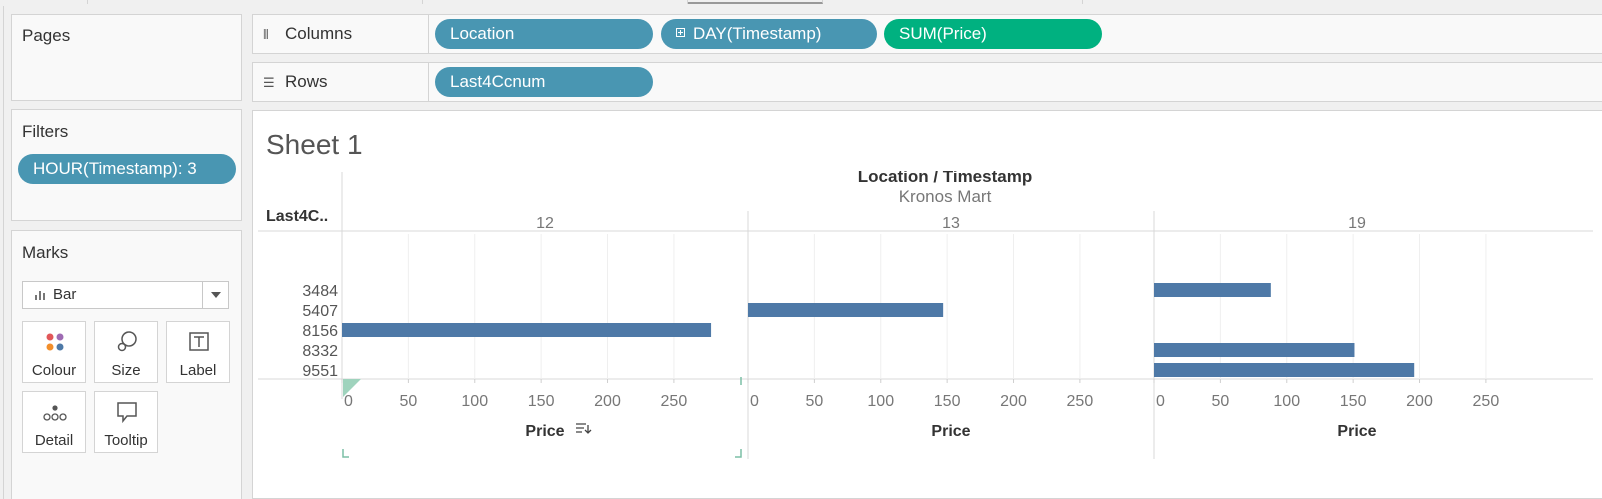 This screenshot has width=1602, height=499. I want to click on detail-icon, so click(55, 413).